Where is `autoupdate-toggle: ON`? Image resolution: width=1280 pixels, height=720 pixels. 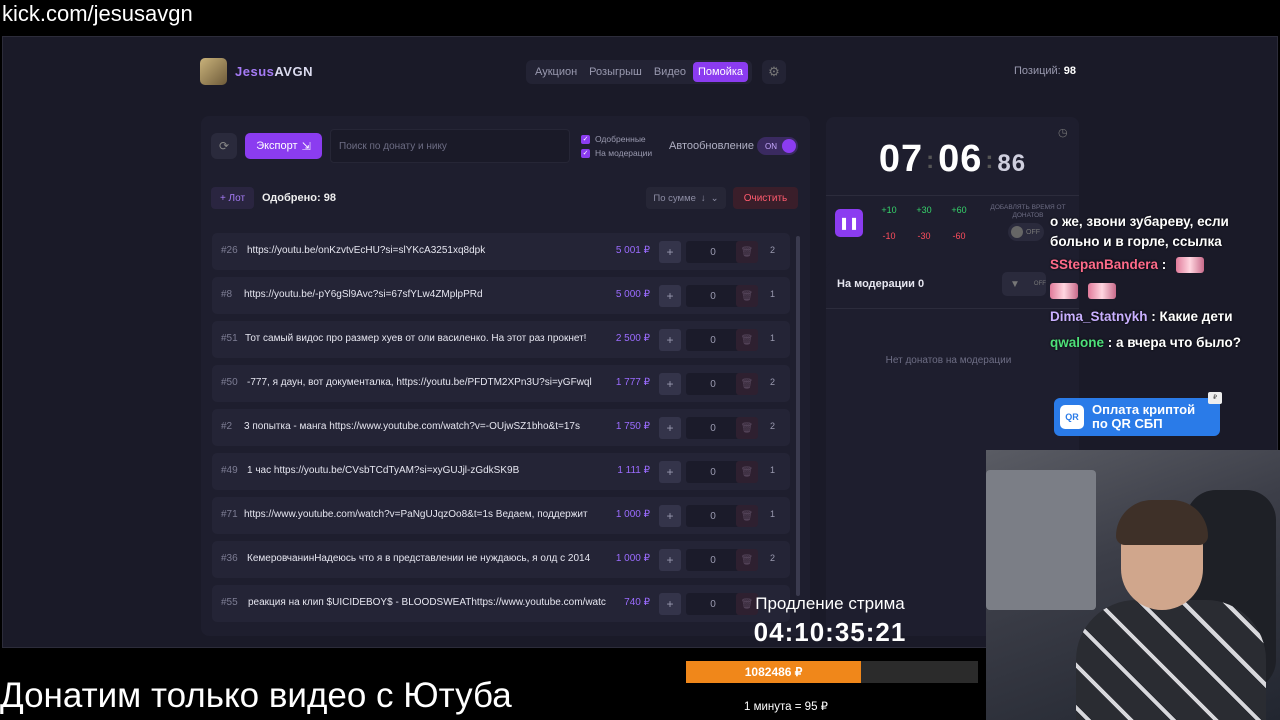 autoupdate-toggle: ON is located at coordinates (777, 146).